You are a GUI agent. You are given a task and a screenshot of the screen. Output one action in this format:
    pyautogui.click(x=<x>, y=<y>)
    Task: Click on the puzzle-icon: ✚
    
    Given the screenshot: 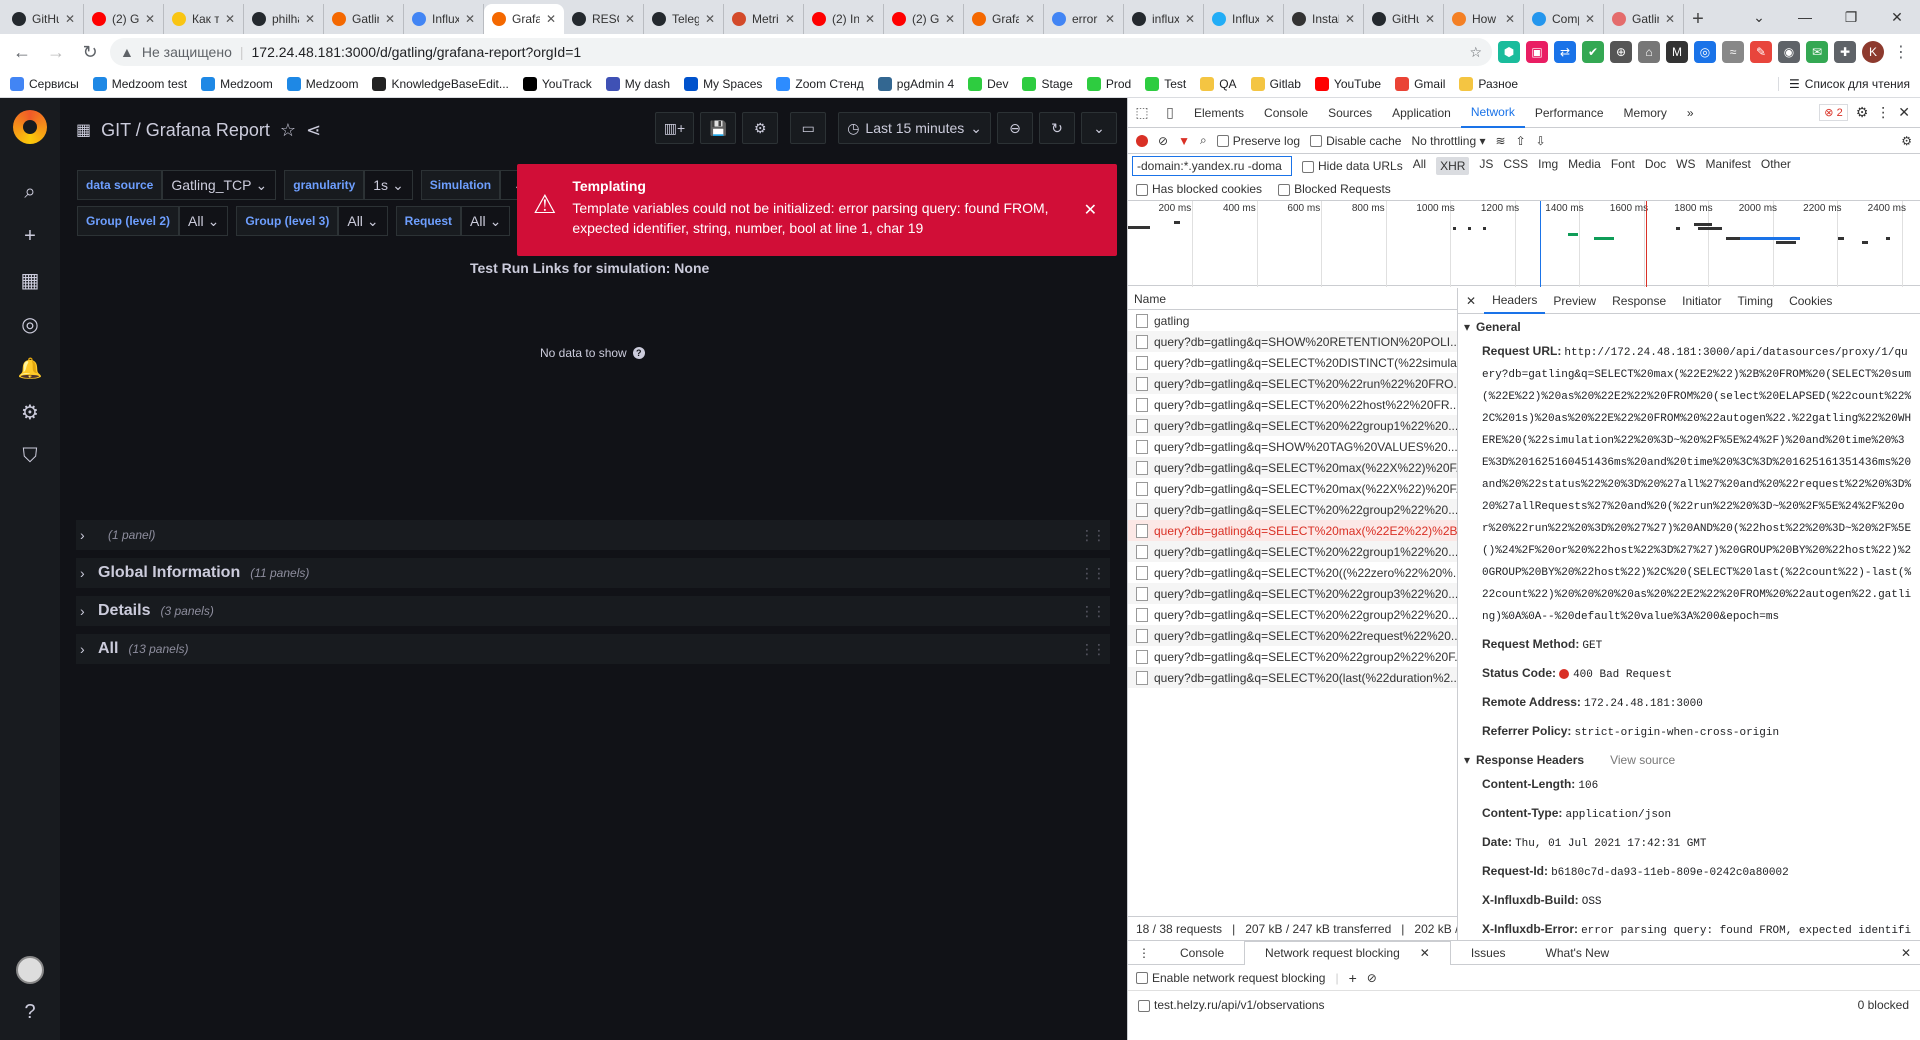 What is the action you would take?
    pyautogui.click(x=1845, y=52)
    